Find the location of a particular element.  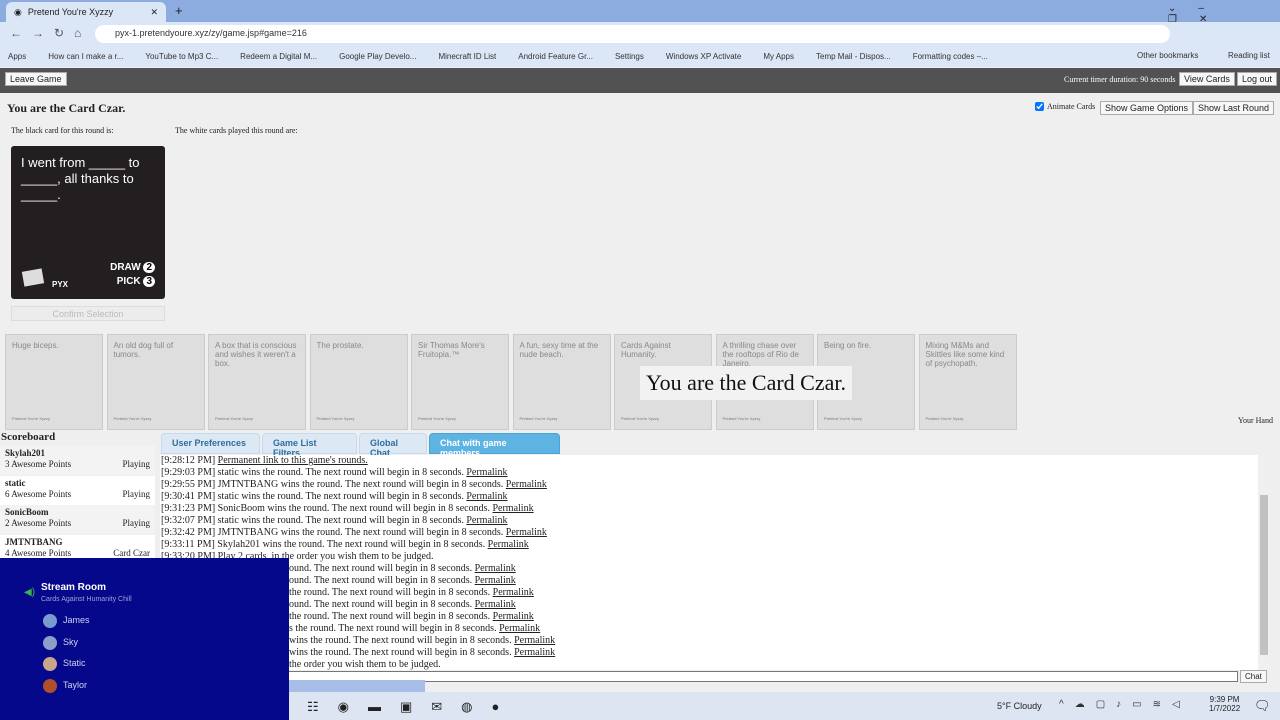

leave-game-button: Leave Game is located at coordinates (36, 79).